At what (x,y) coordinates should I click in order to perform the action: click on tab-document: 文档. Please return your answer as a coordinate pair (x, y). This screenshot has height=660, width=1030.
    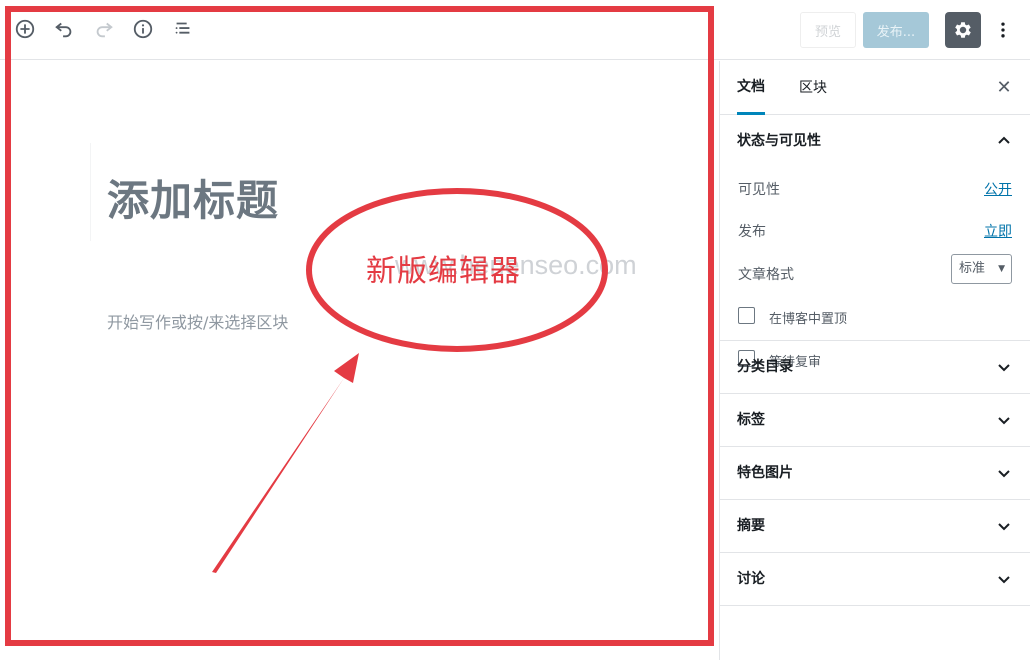
    Looking at the image, I should click on (751, 88).